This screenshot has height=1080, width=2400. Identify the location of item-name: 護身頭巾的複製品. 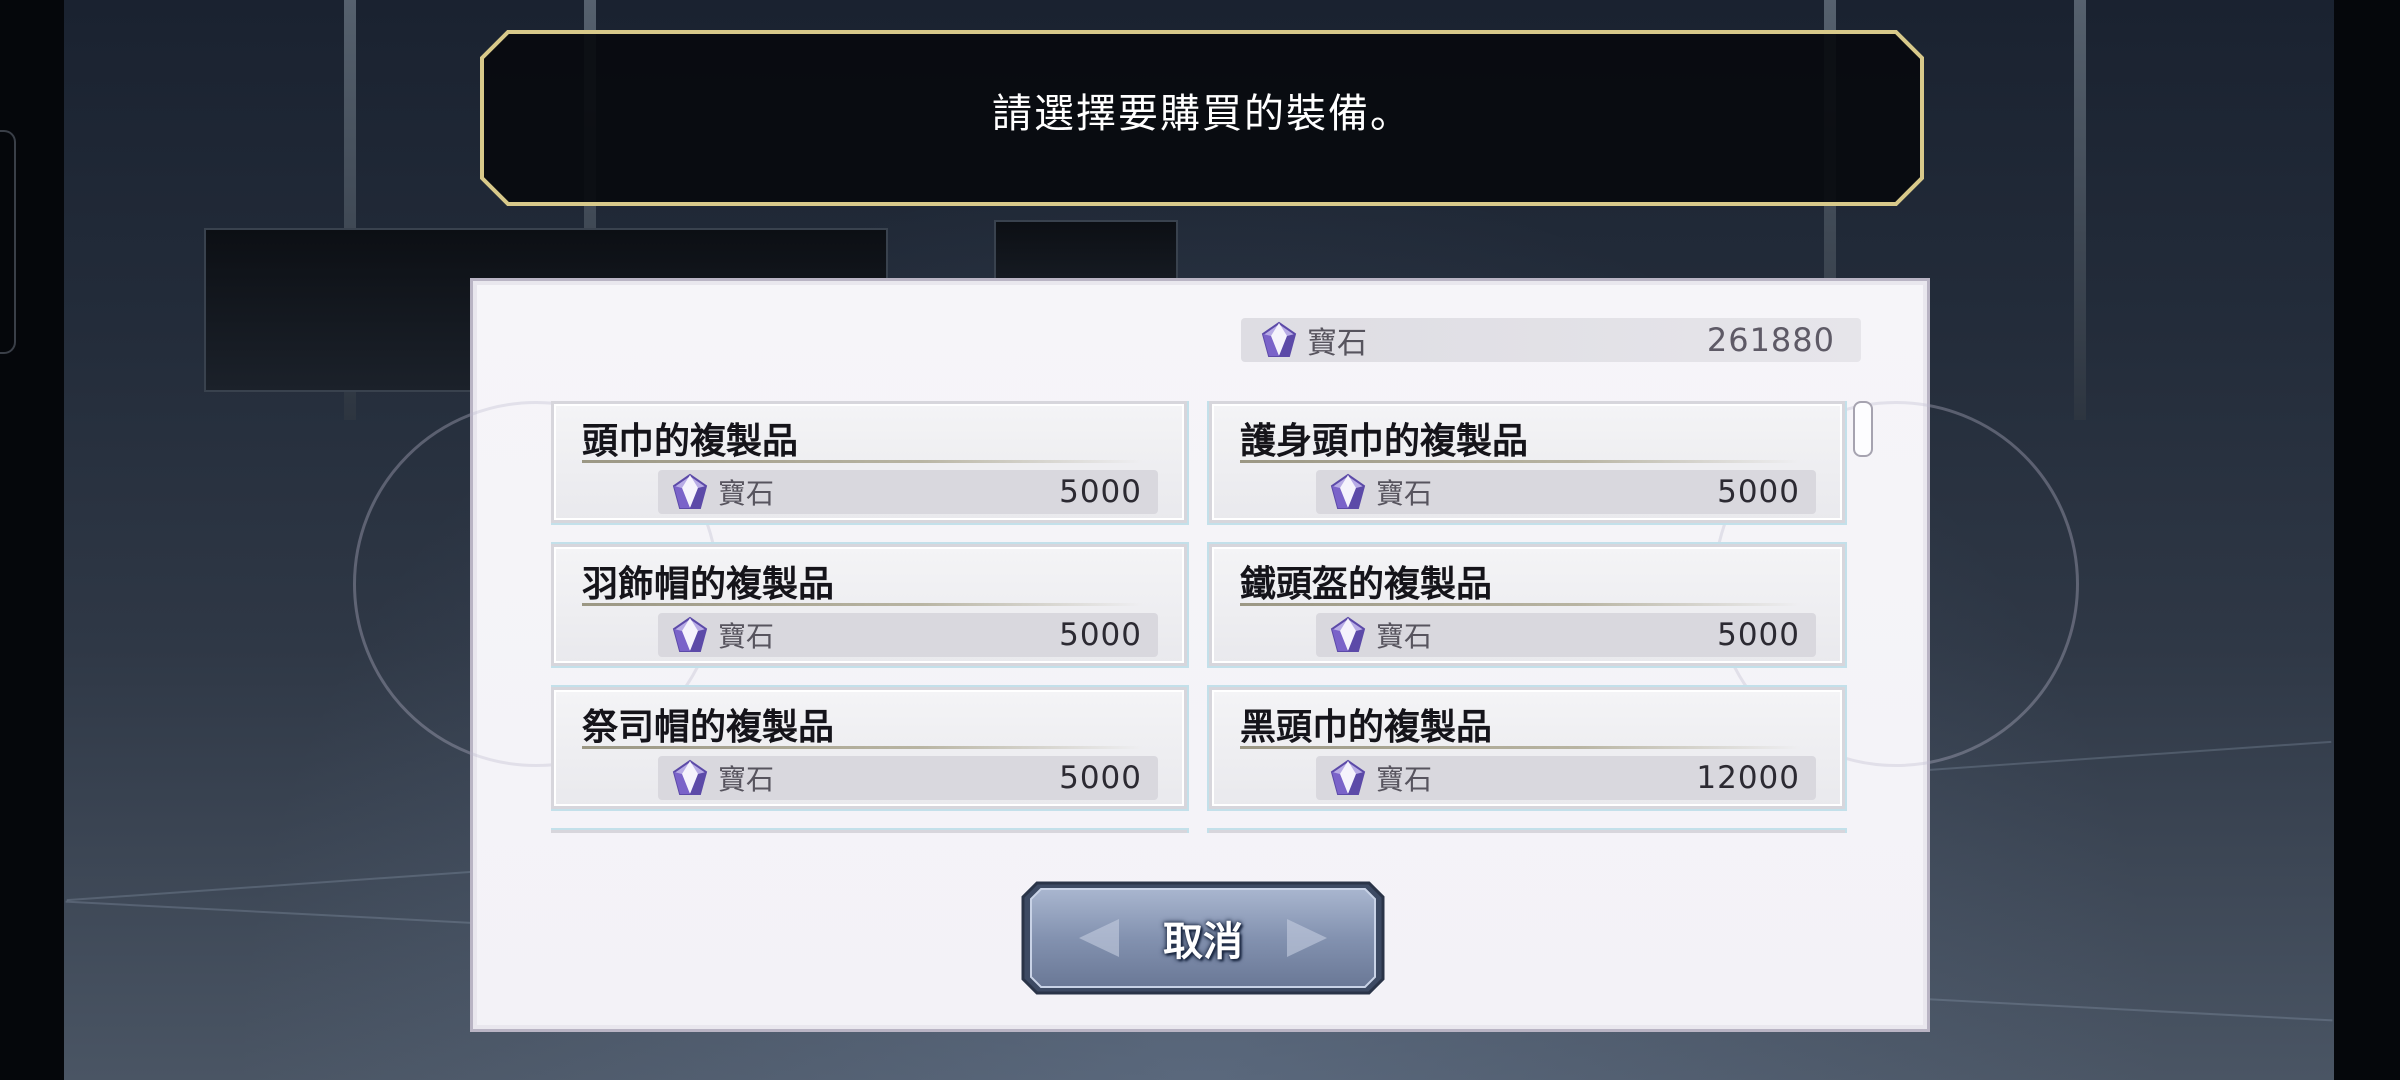
(1384, 441).